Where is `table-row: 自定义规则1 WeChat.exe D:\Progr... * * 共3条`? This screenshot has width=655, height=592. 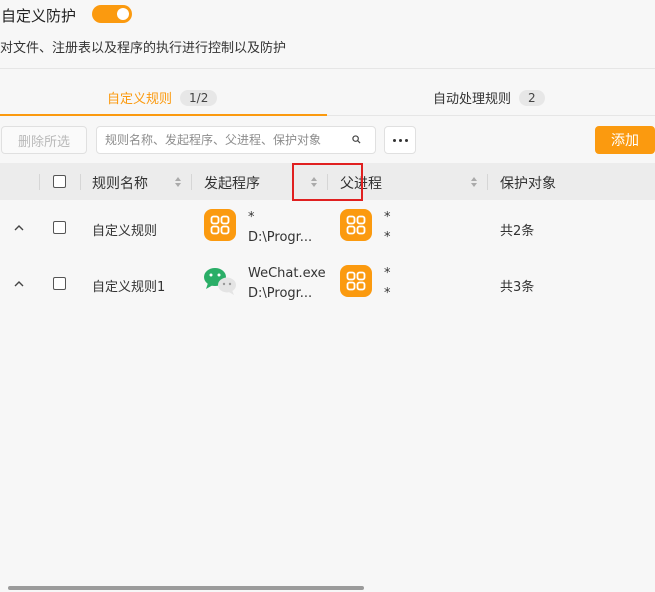
table-row: 自定义规则1 WeChat.exe D:\Progr... * * 共3条 is located at coordinates (327, 284).